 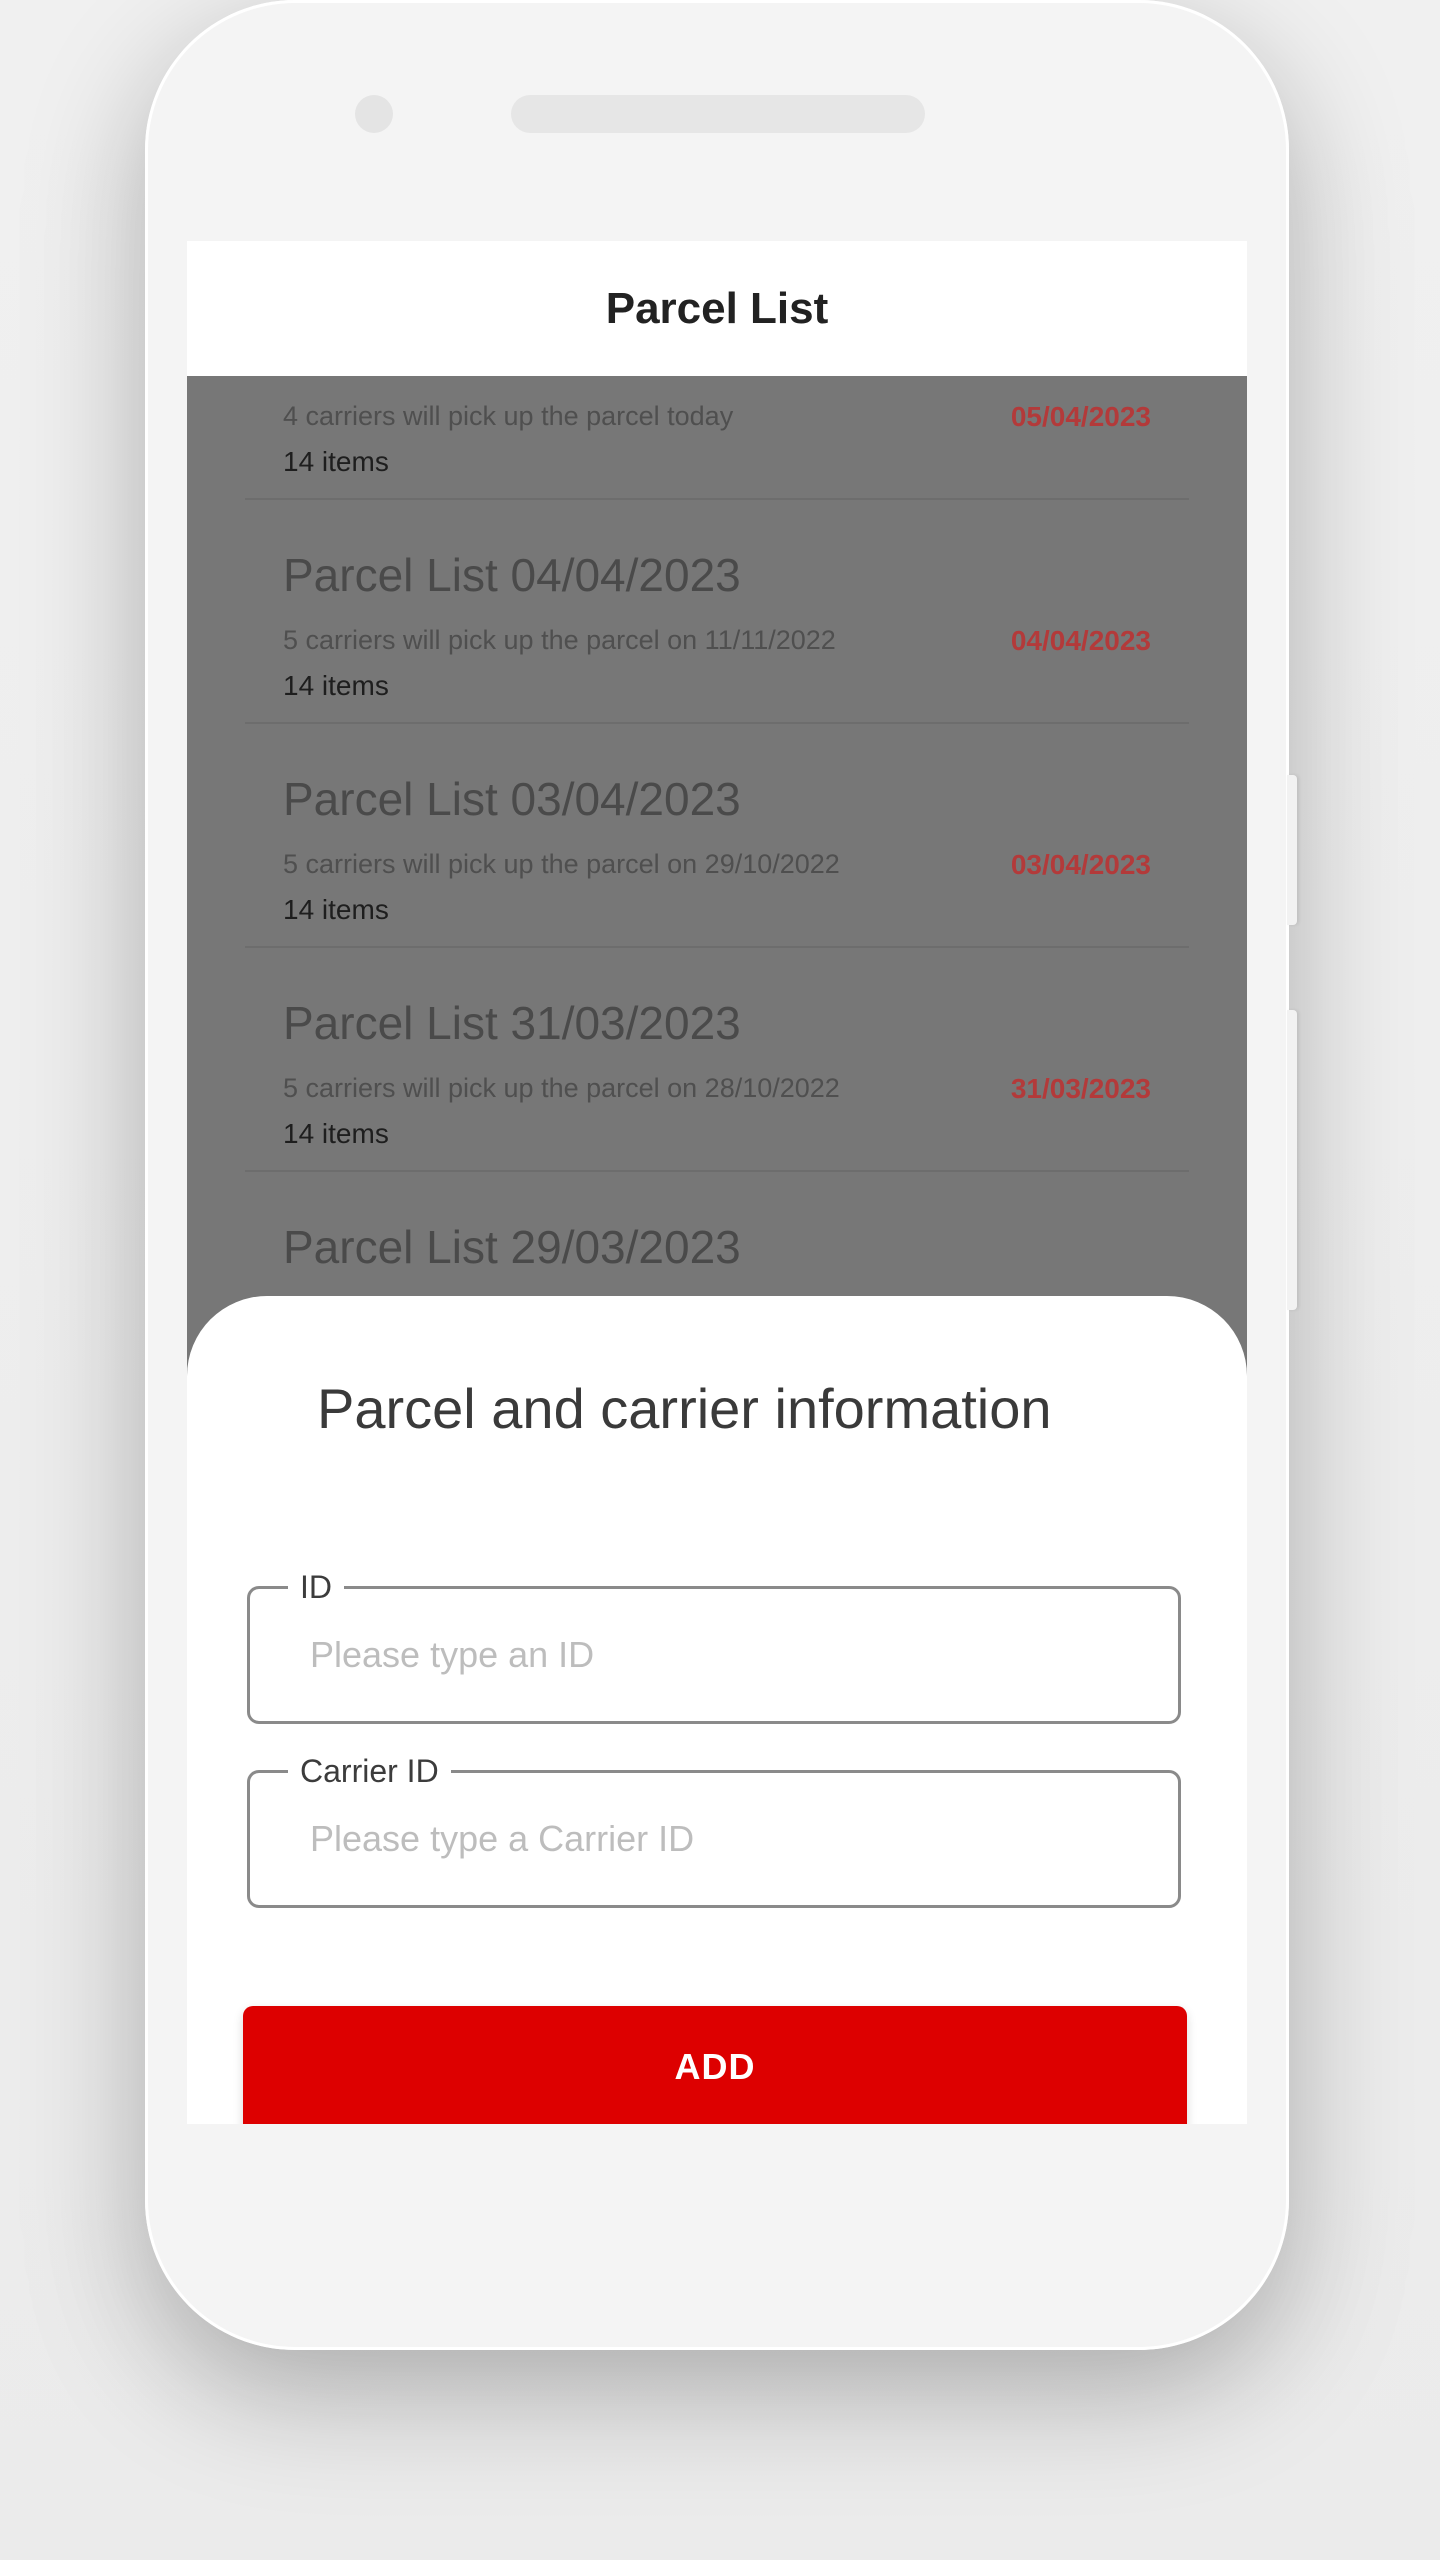 What do you see at coordinates (720, 1839) in the screenshot?
I see `carrier-id-input` at bounding box center [720, 1839].